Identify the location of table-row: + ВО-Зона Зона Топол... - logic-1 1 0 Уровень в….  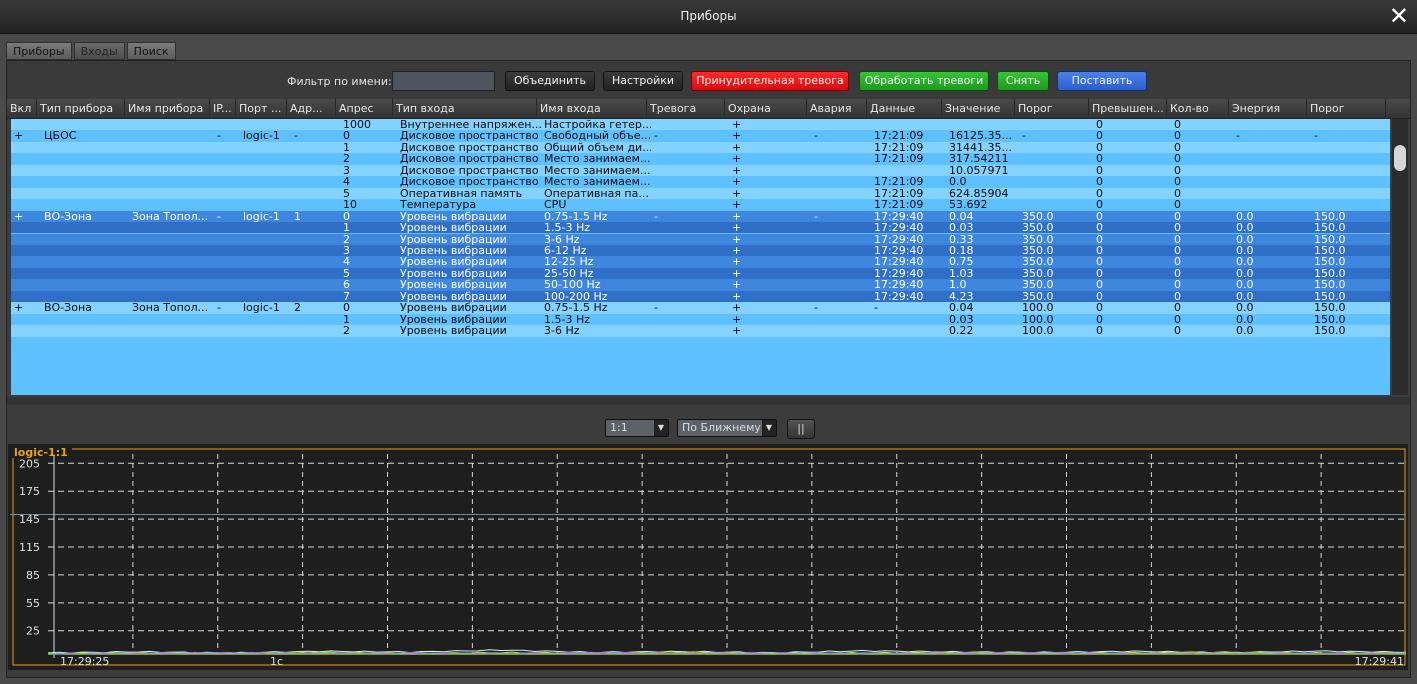
(700, 216).